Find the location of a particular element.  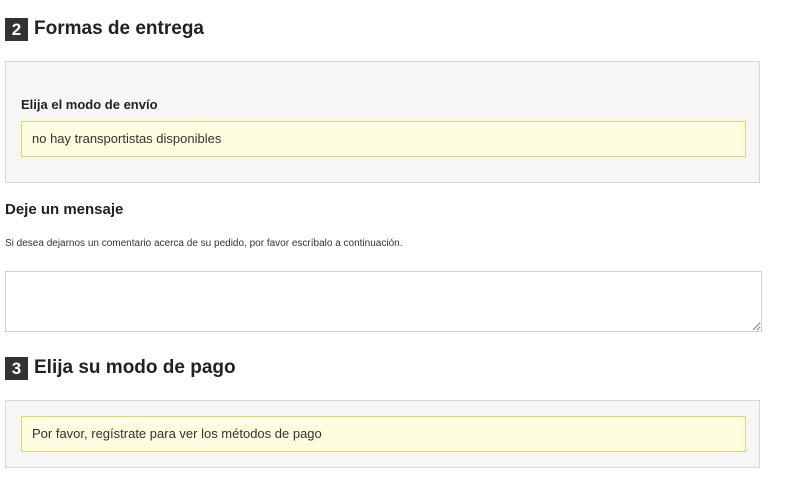

step-number-badge: 2 is located at coordinates (16, 29).